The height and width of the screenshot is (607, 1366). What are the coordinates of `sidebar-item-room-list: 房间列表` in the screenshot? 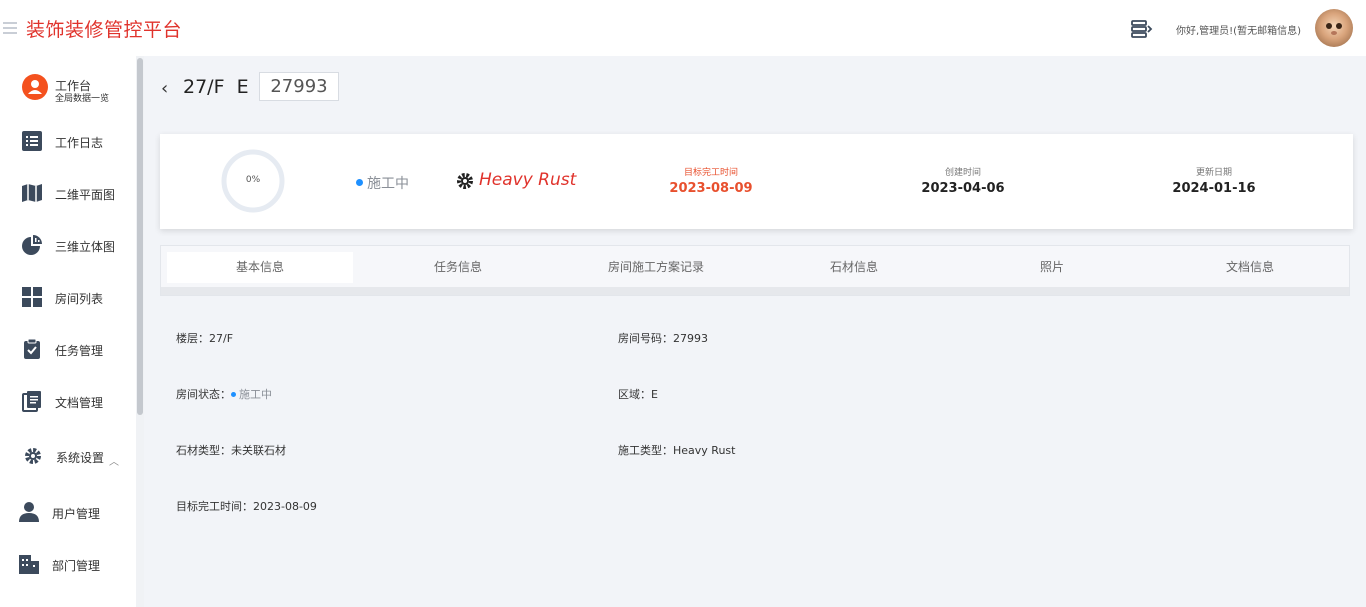 It's located at (68, 296).